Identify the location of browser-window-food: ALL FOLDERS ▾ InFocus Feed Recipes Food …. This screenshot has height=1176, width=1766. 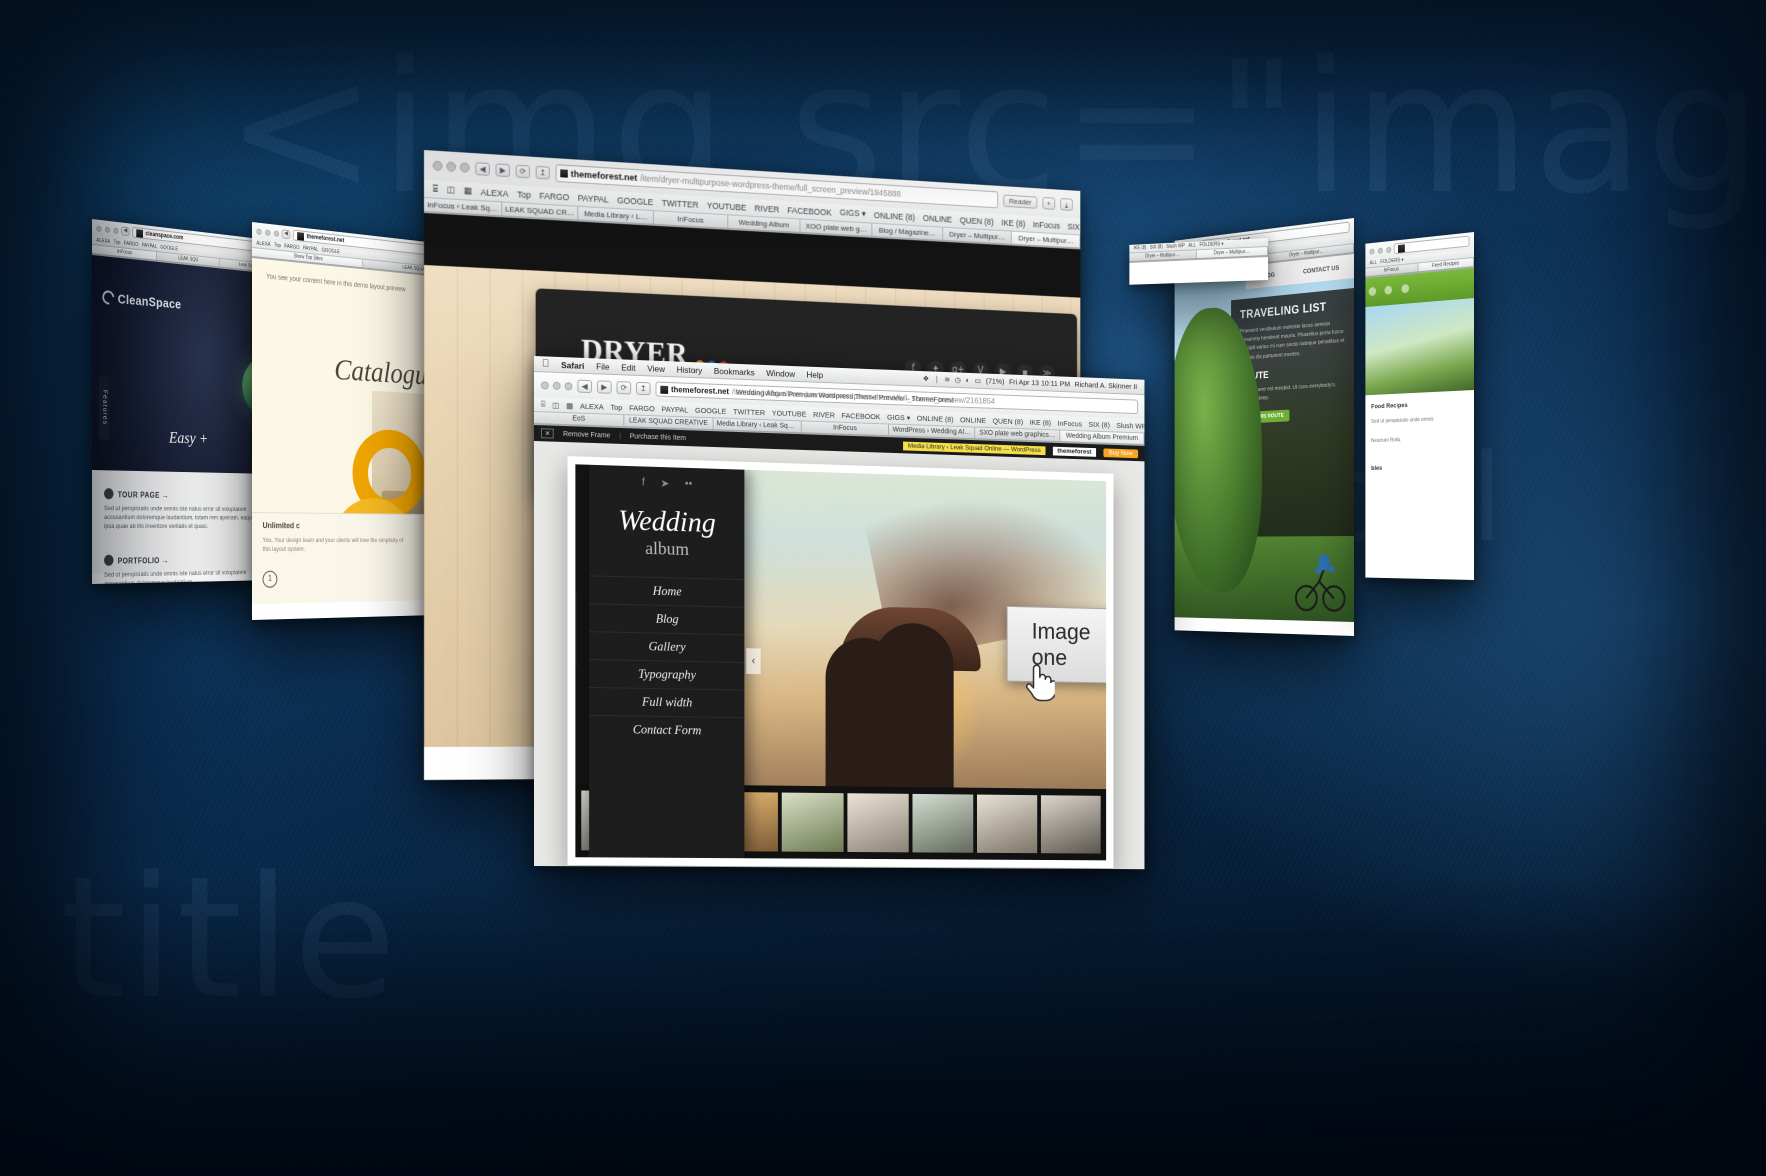
(1419, 406).